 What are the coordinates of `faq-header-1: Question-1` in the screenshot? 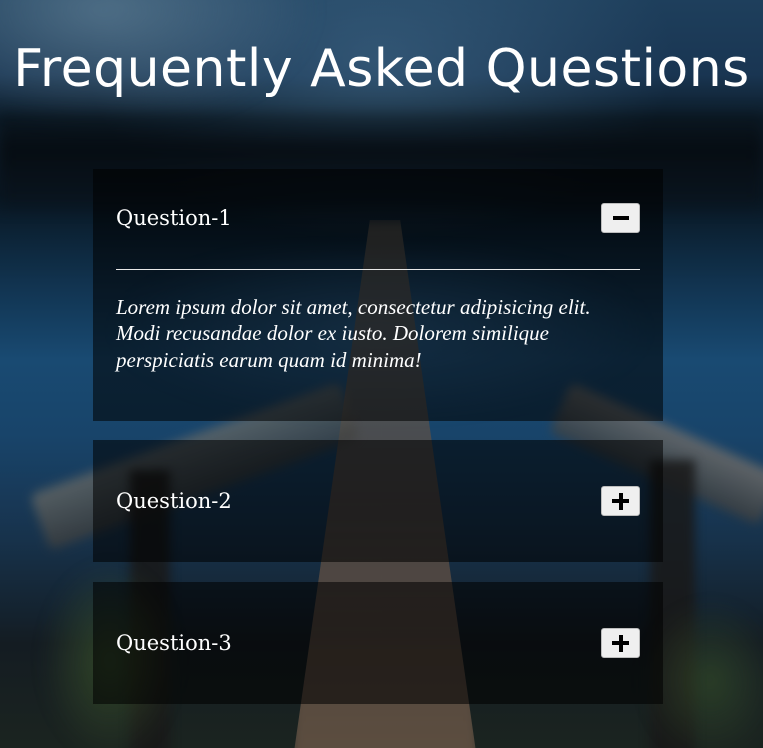 It's located at (378, 219).